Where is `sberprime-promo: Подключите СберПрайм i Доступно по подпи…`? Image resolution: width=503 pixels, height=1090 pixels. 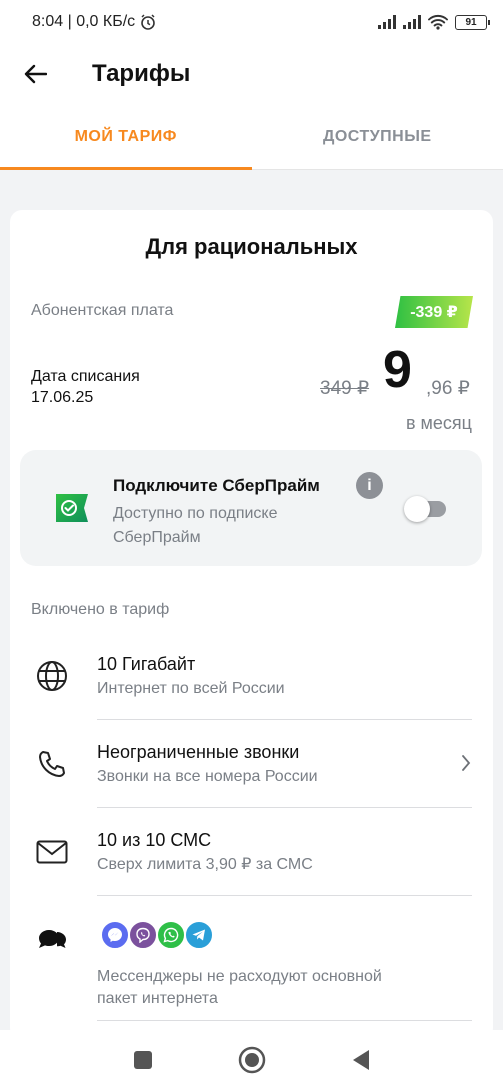
sberprime-promo: Подключите СберПрайм i Доступно по подпи… is located at coordinates (251, 508).